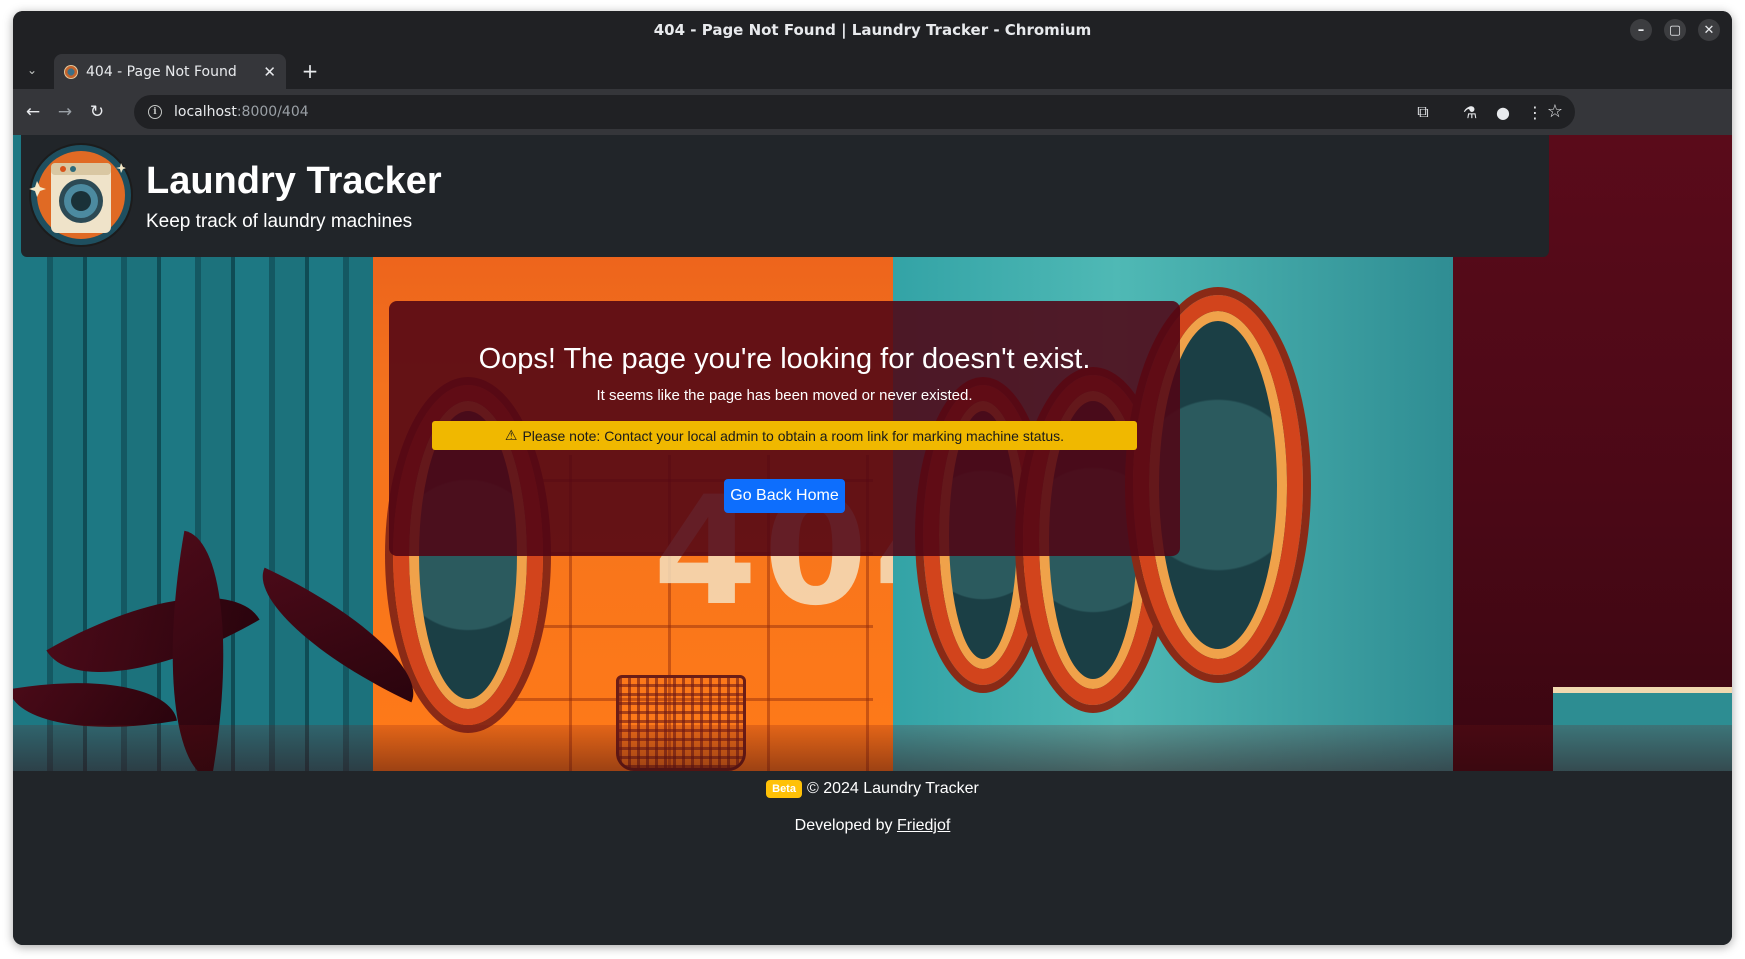  I want to click on new-tab-plus-icon: +, so click(310, 71).